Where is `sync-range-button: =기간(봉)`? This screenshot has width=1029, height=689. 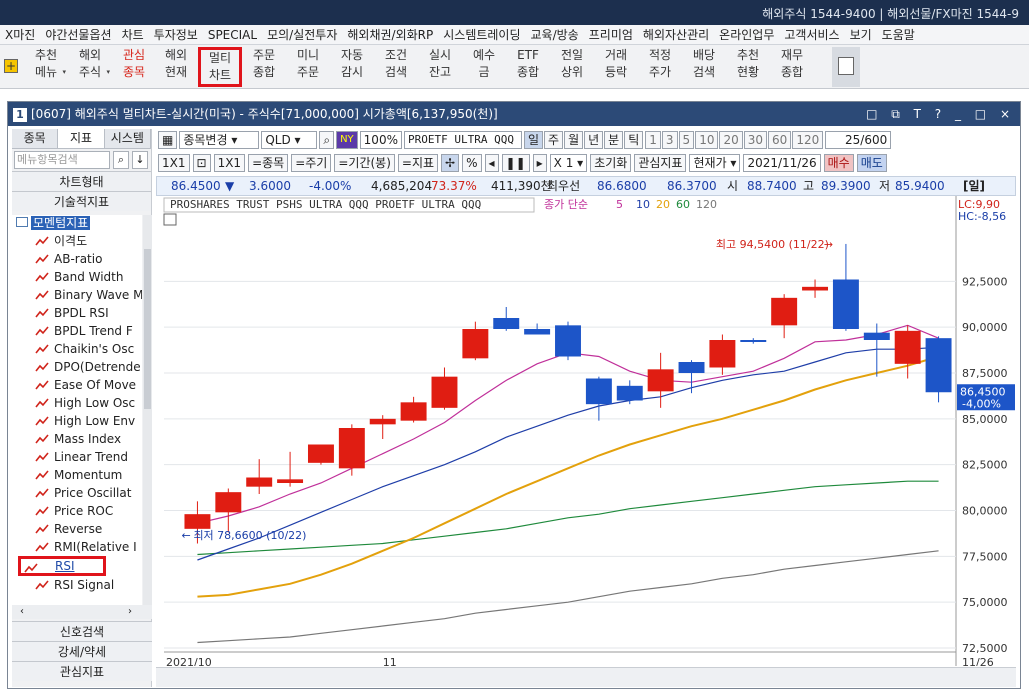
sync-range-button: =기간(봉) is located at coordinates (364, 163).